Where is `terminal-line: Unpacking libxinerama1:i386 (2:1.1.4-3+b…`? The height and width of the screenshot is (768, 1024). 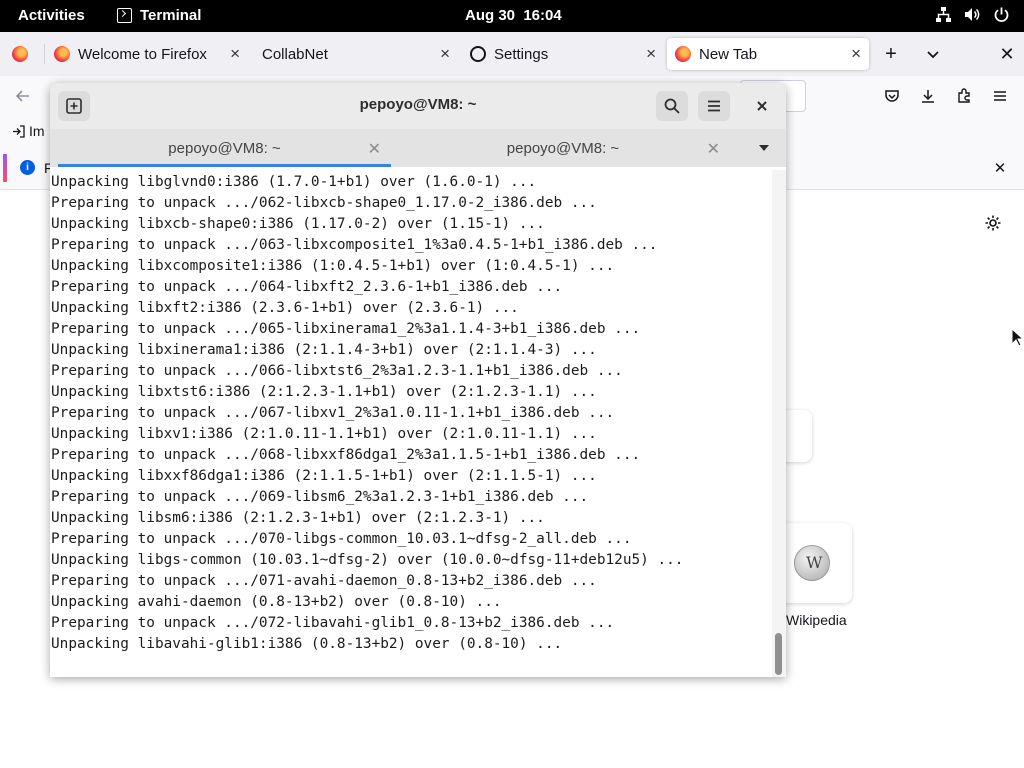
terminal-line: Unpacking libxinerama1:i386 (2:1.1.4-3+b… is located at coordinates (324, 350).